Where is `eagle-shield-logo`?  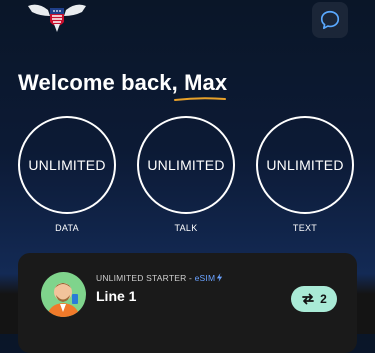
eagle-shield-logo is located at coordinates (57, 17).